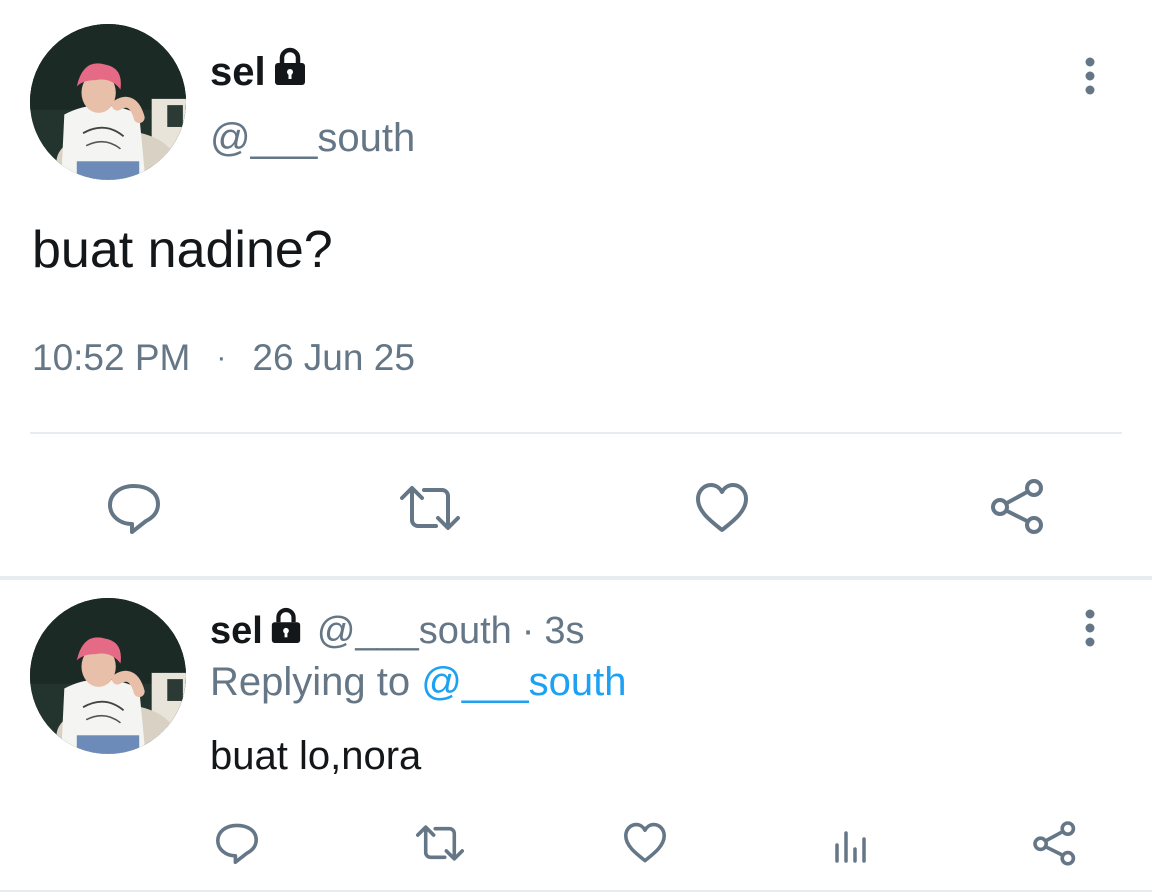  Describe the element at coordinates (576, 891) in the screenshot. I see `bottom-divider` at that location.